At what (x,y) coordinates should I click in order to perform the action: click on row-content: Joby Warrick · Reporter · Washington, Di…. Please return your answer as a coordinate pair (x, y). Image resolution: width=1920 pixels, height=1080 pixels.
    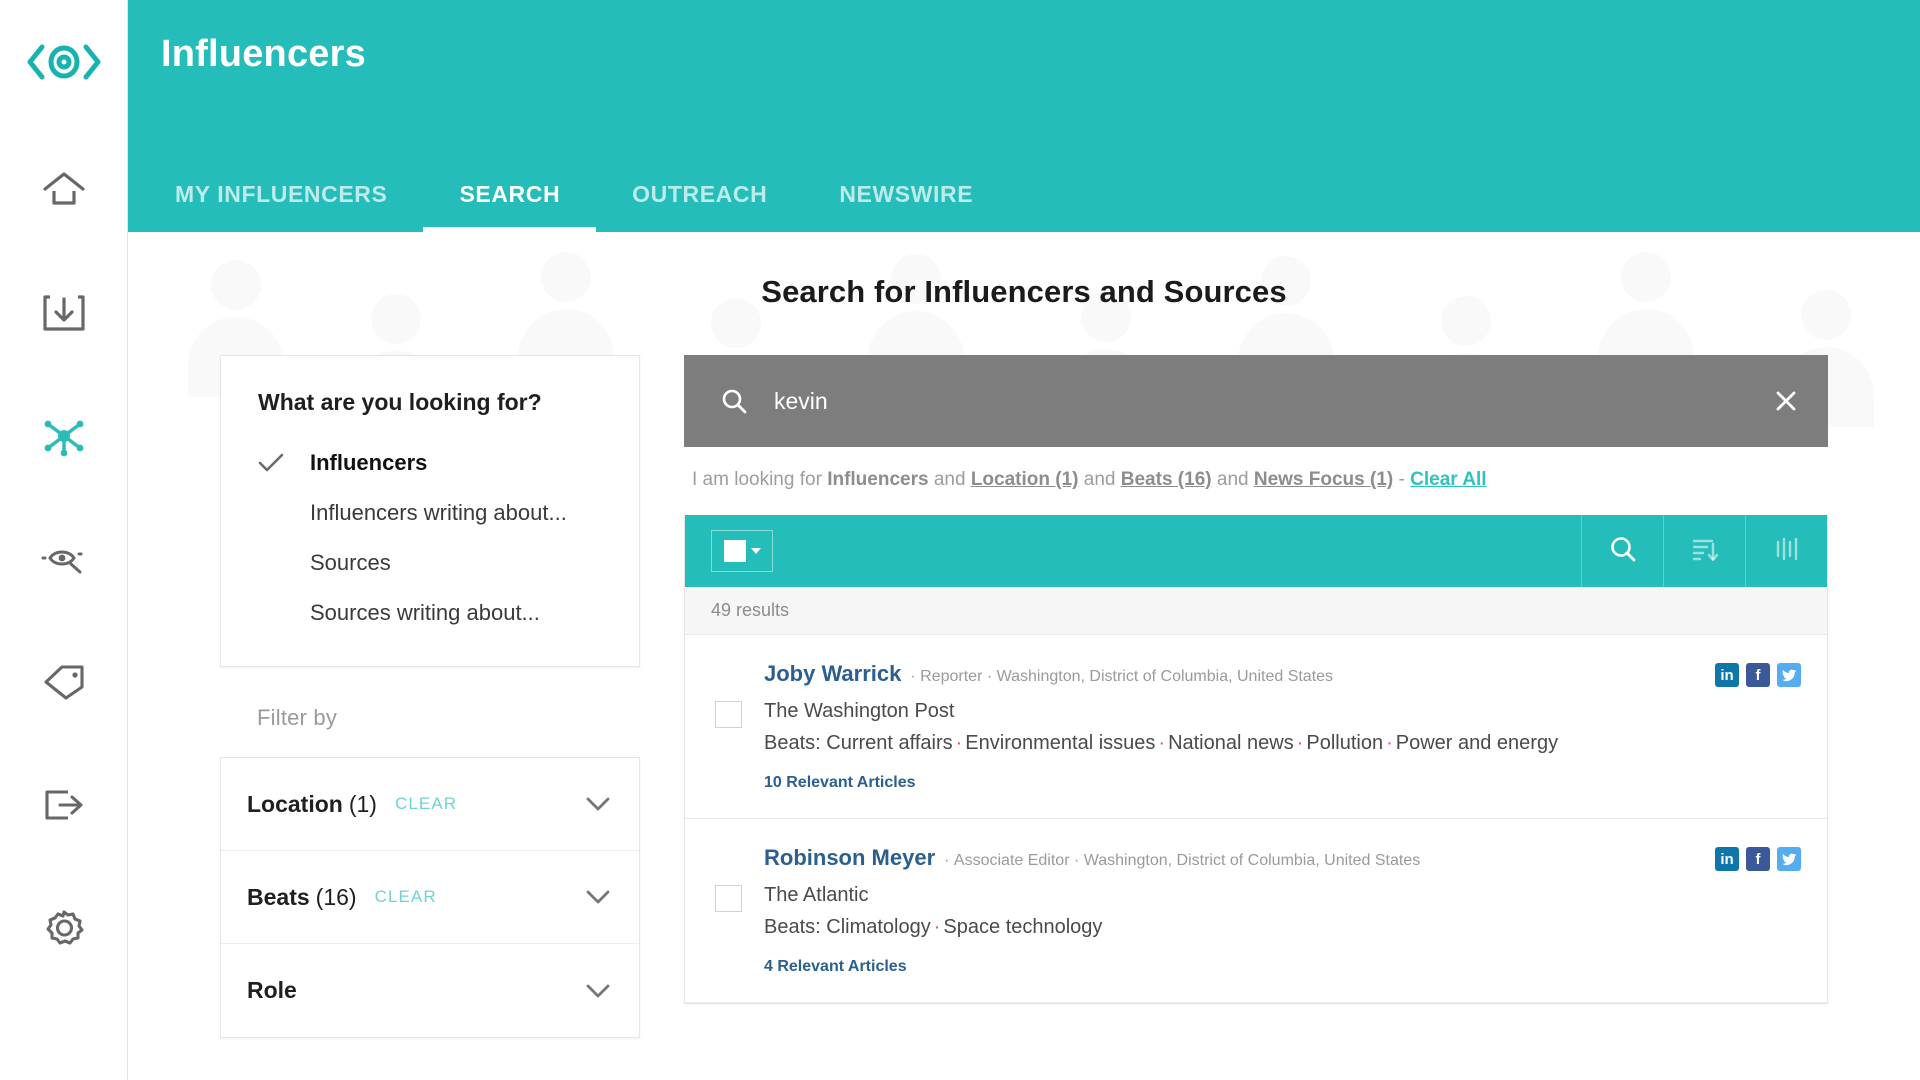
    Looking at the image, I should click on (1230, 726).